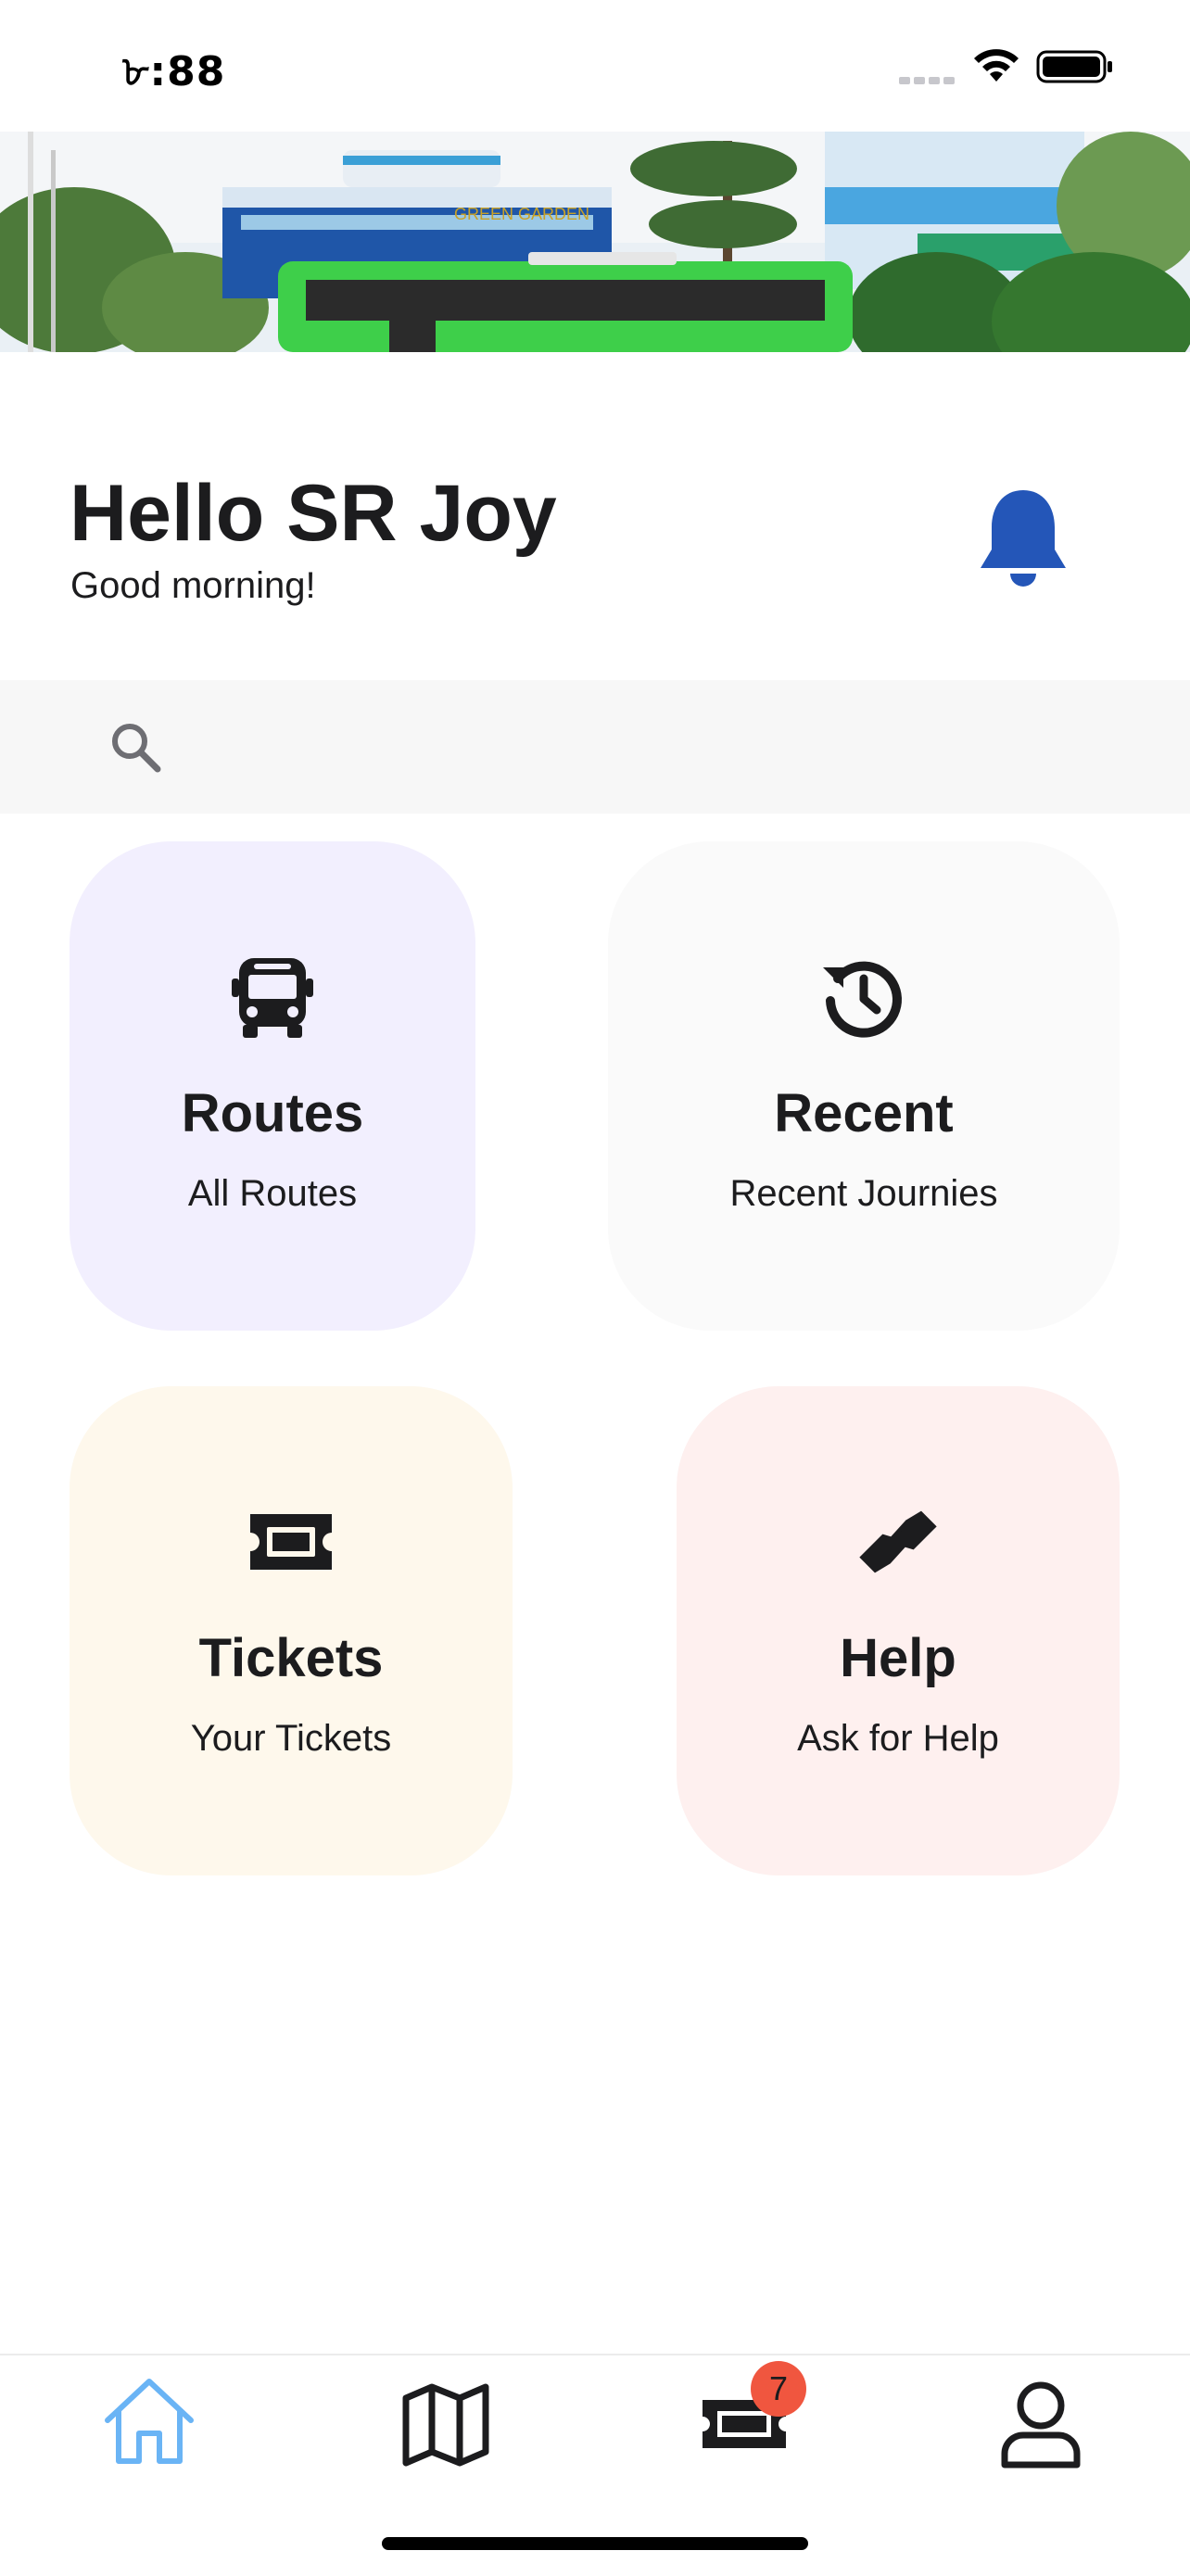  What do you see at coordinates (291, 1739) in the screenshot?
I see `card-subtitle: Your Tickets` at bounding box center [291, 1739].